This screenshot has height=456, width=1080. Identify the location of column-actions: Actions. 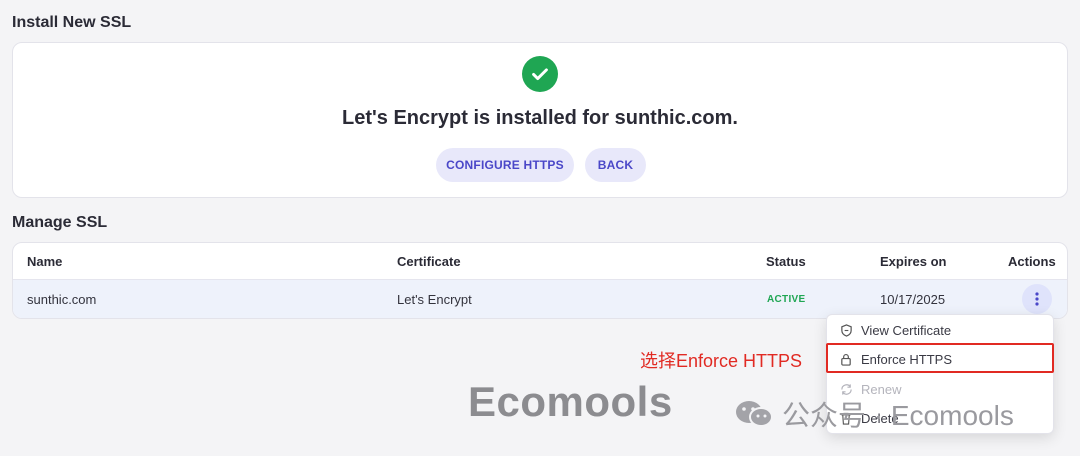
(1032, 261).